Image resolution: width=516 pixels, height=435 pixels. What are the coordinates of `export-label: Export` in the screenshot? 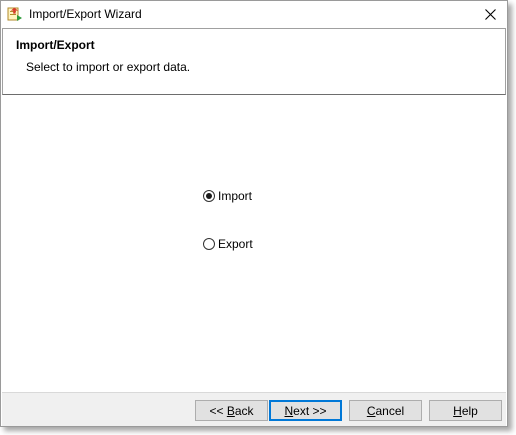 It's located at (235, 244).